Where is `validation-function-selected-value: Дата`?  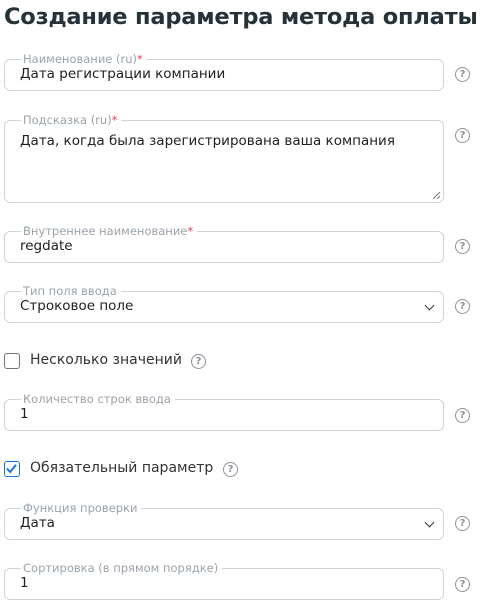
validation-function-selected-value: Дата is located at coordinates (37, 523).